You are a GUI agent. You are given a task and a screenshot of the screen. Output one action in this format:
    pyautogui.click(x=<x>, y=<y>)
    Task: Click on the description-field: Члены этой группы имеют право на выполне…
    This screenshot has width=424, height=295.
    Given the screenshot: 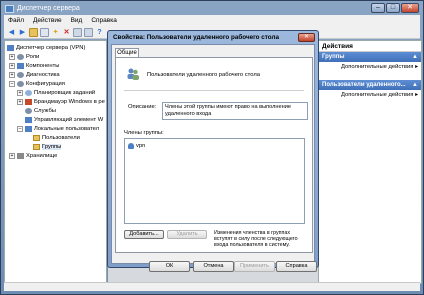 What is the action you would take?
    pyautogui.click(x=235, y=111)
    